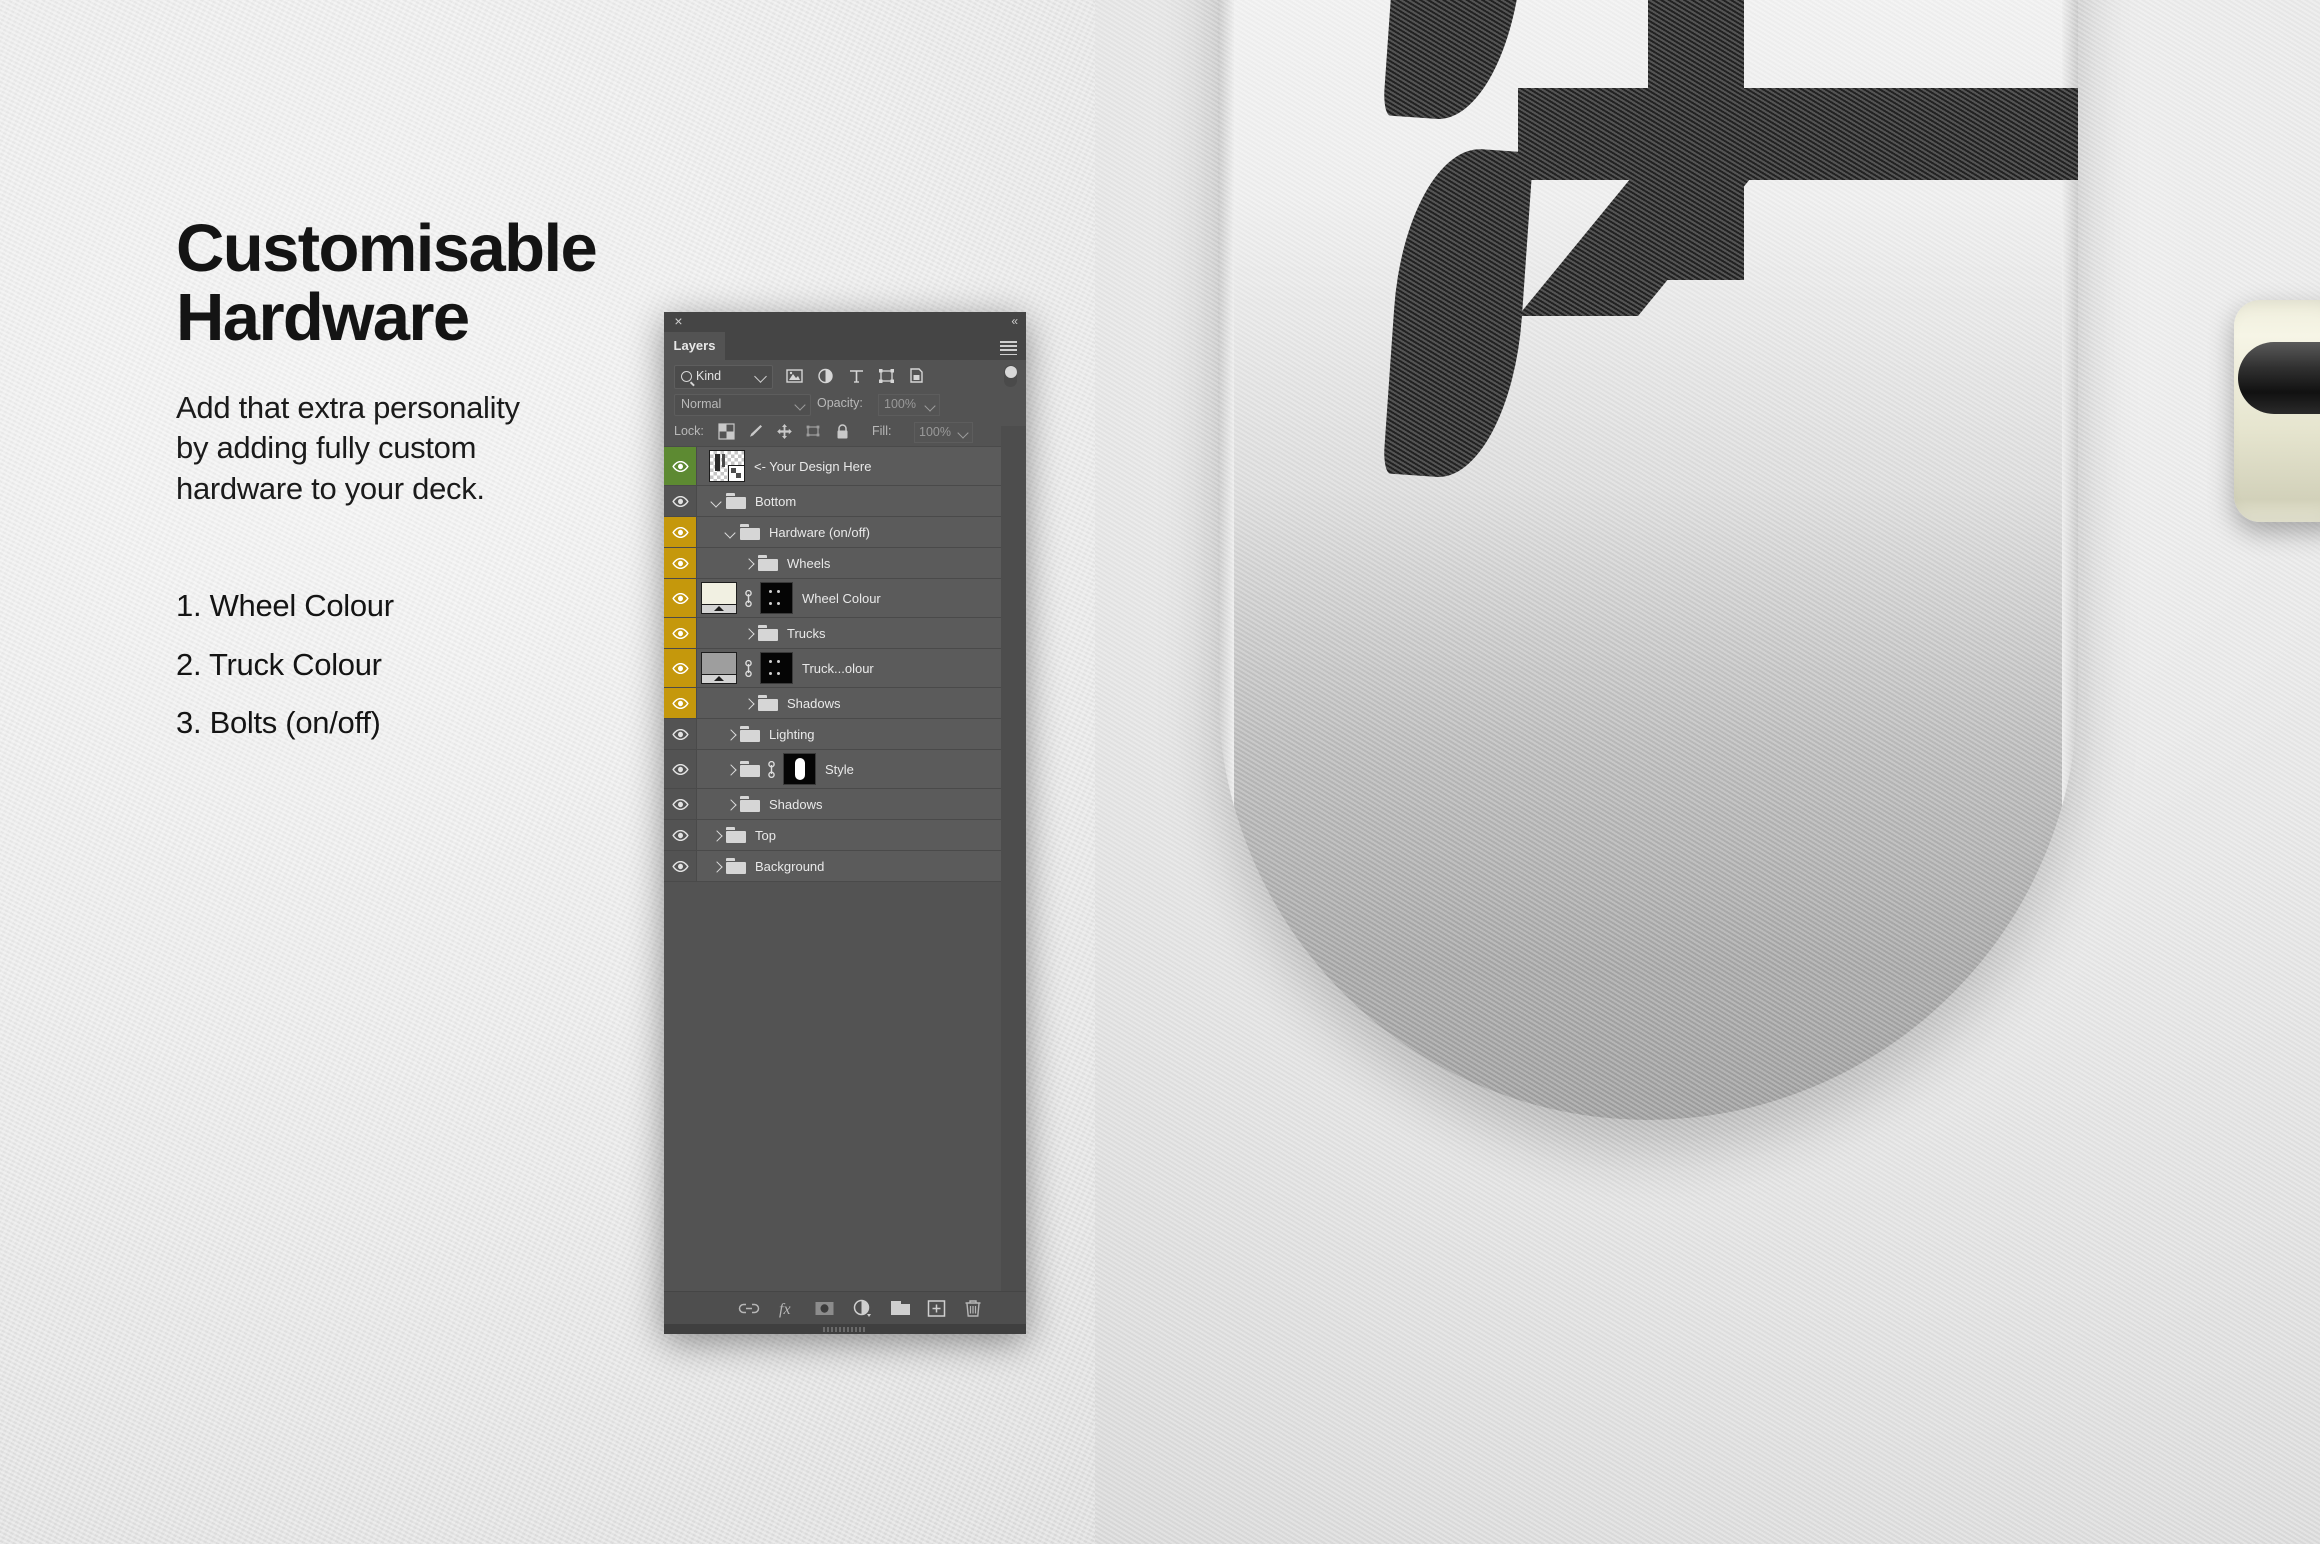 This screenshot has width=2320, height=1544. I want to click on fill-stepper-icon, so click(963, 432).